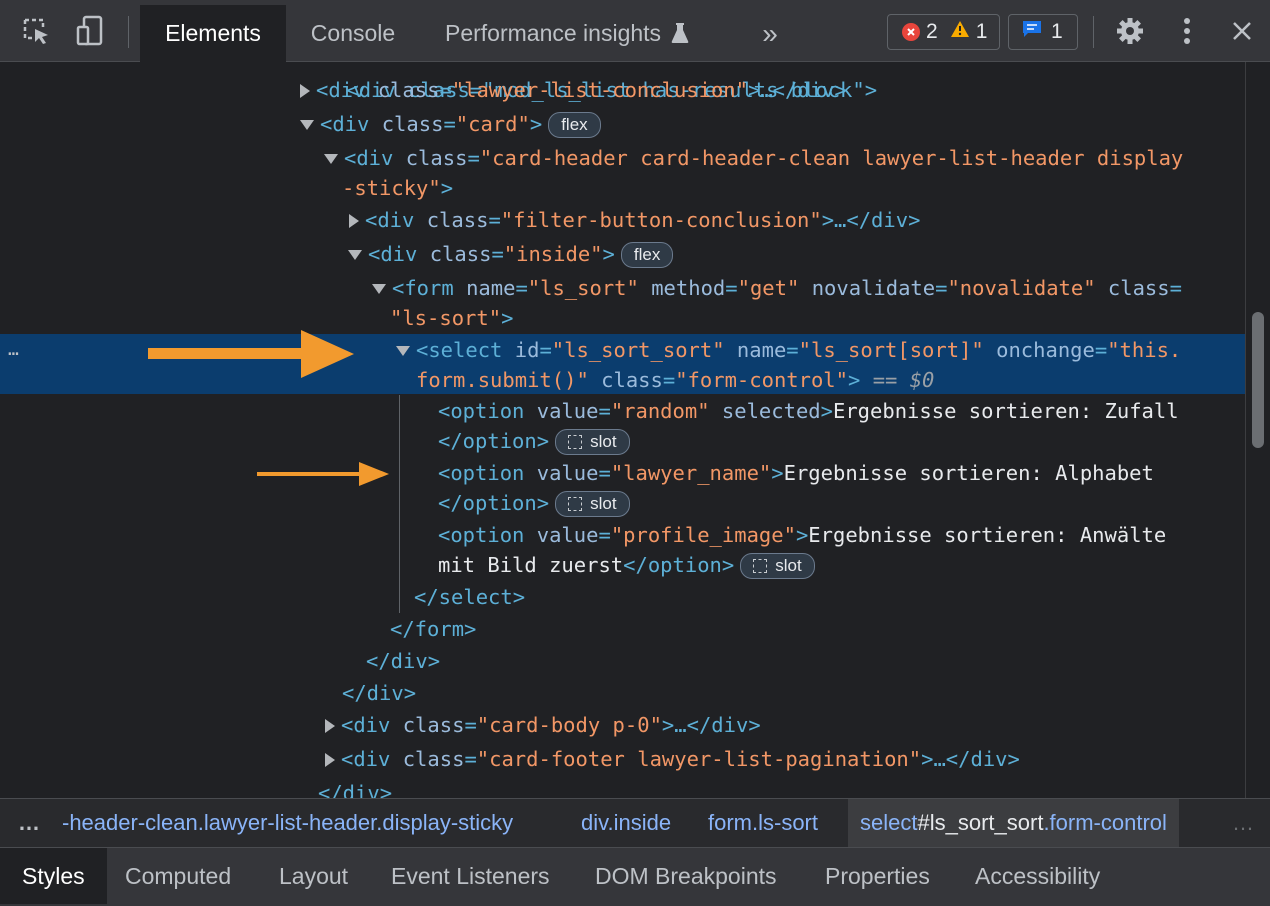 The image size is (1270, 906). Describe the element at coordinates (1258, 380) in the screenshot. I see `tree-scrollbar-thumb` at that location.